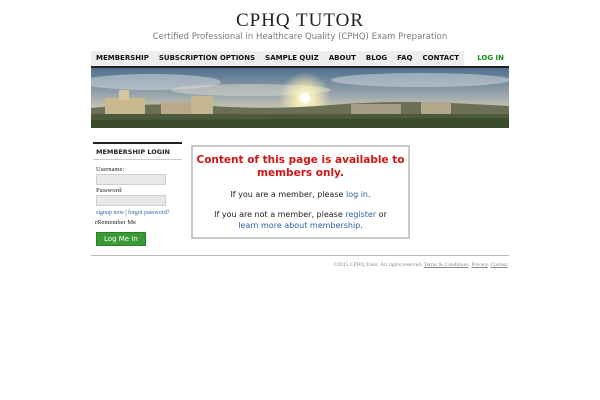  I want to click on footer-copyright: ©2015 CPHQ Tutor. All rights reserved., so click(378, 265).